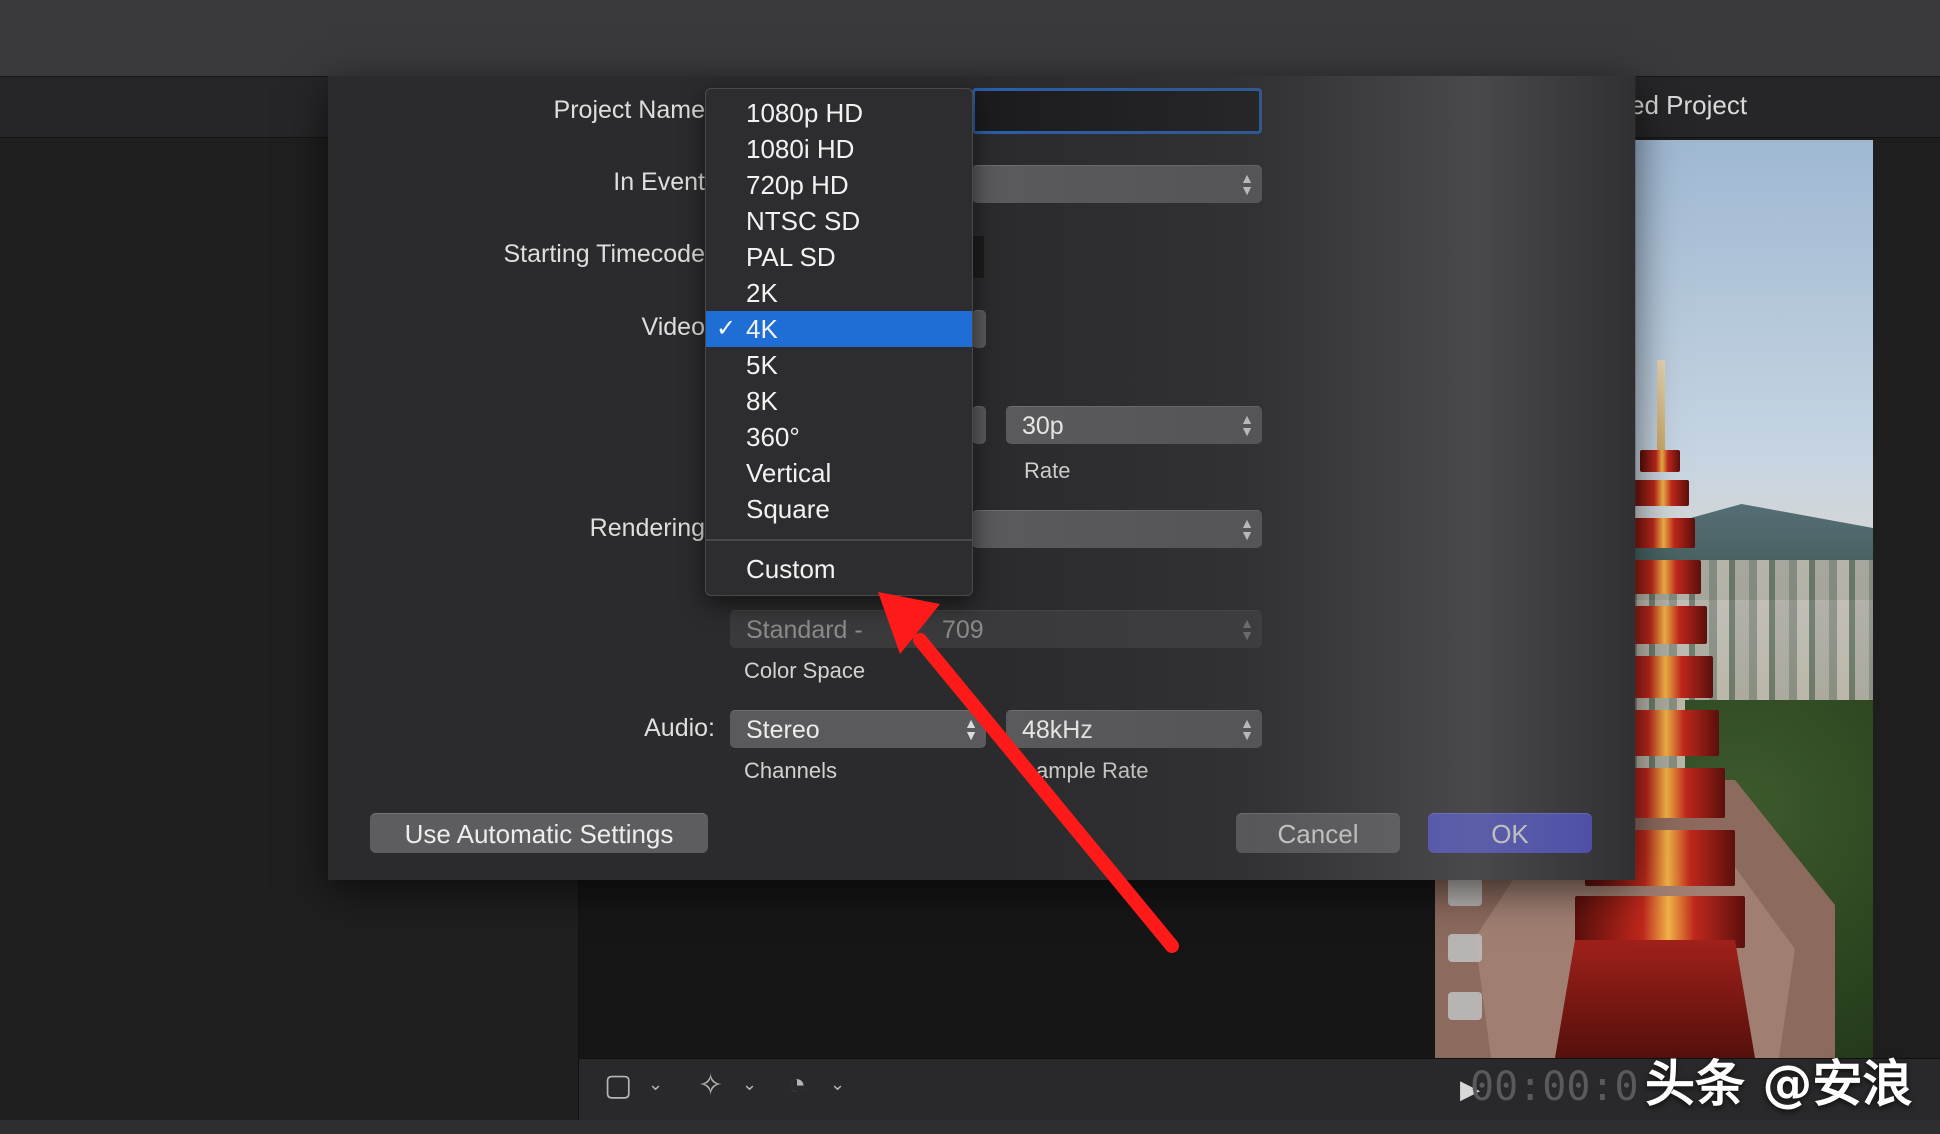 Image resolution: width=1940 pixels, height=1134 pixels. Describe the element at coordinates (1689, 105) in the screenshot. I see `project-title: ed Project` at that location.